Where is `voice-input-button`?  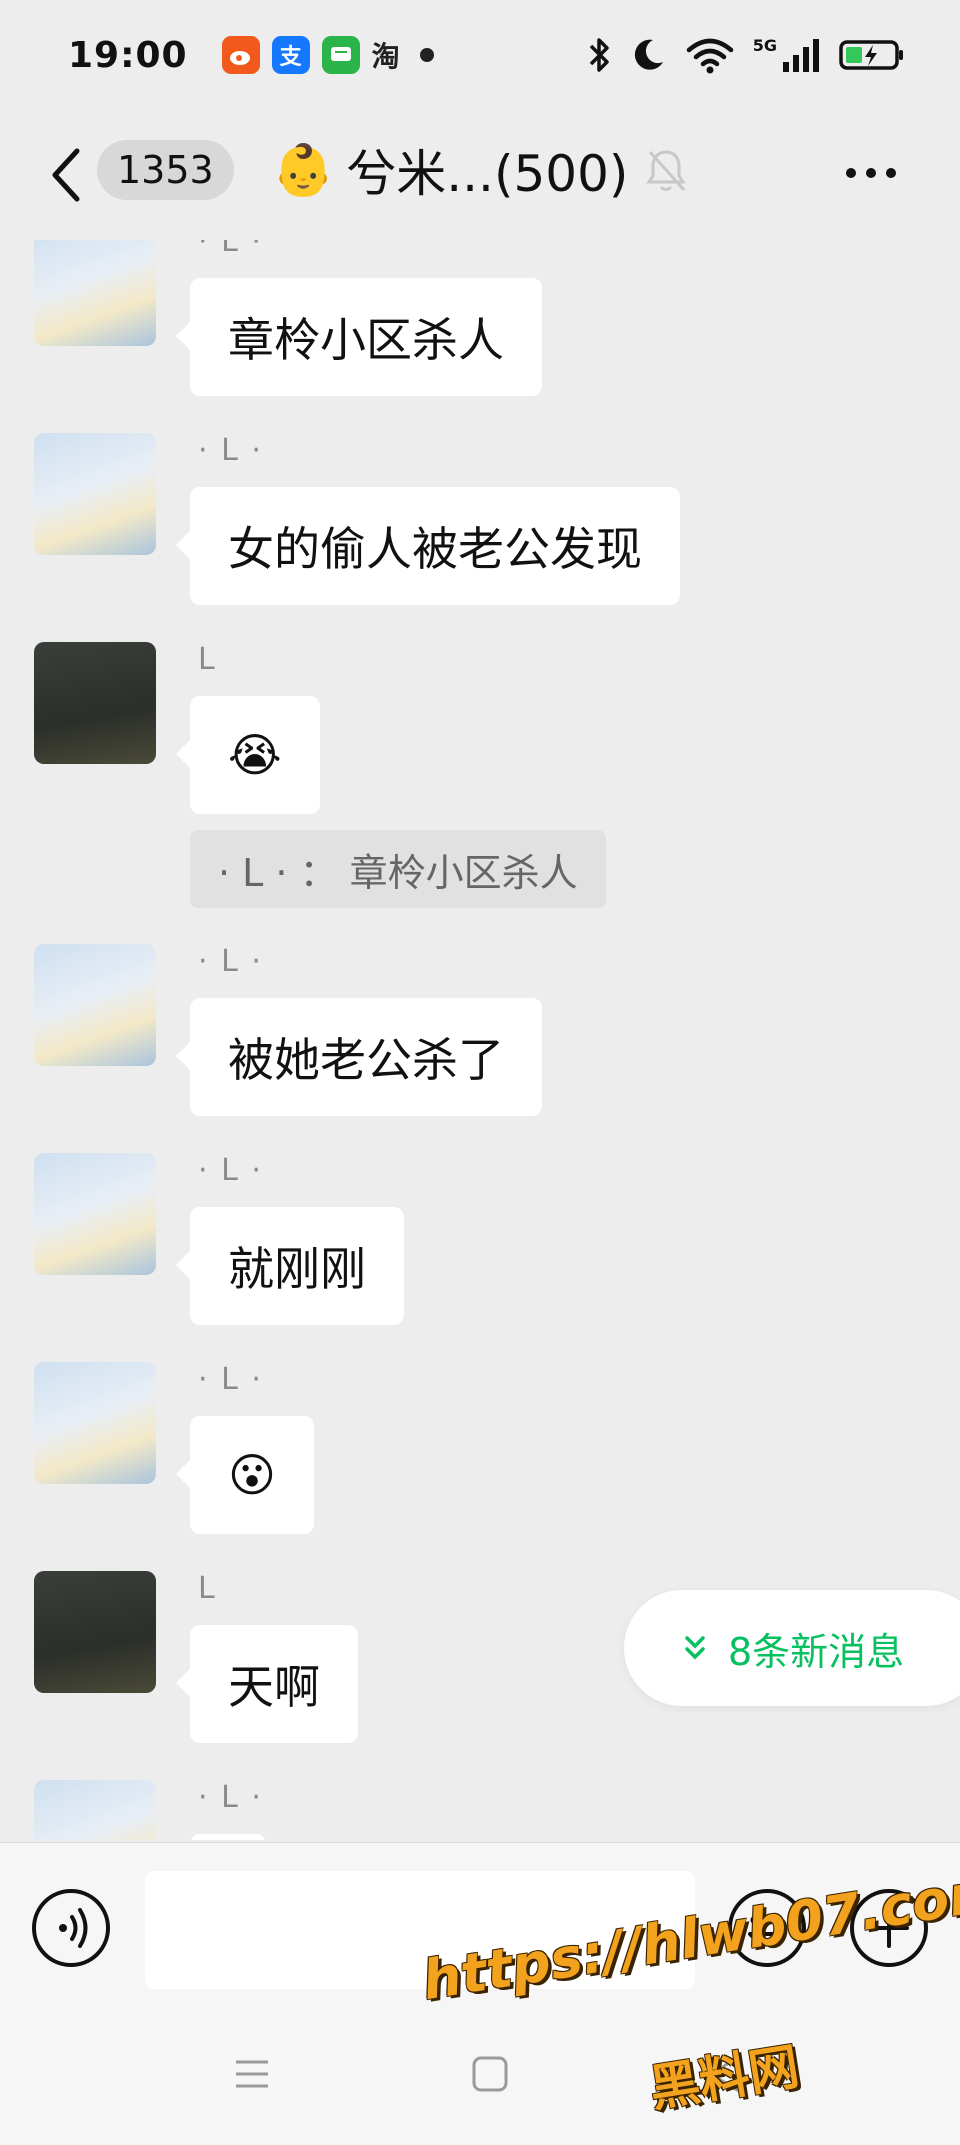
voice-input-button is located at coordinates (71, 1930).